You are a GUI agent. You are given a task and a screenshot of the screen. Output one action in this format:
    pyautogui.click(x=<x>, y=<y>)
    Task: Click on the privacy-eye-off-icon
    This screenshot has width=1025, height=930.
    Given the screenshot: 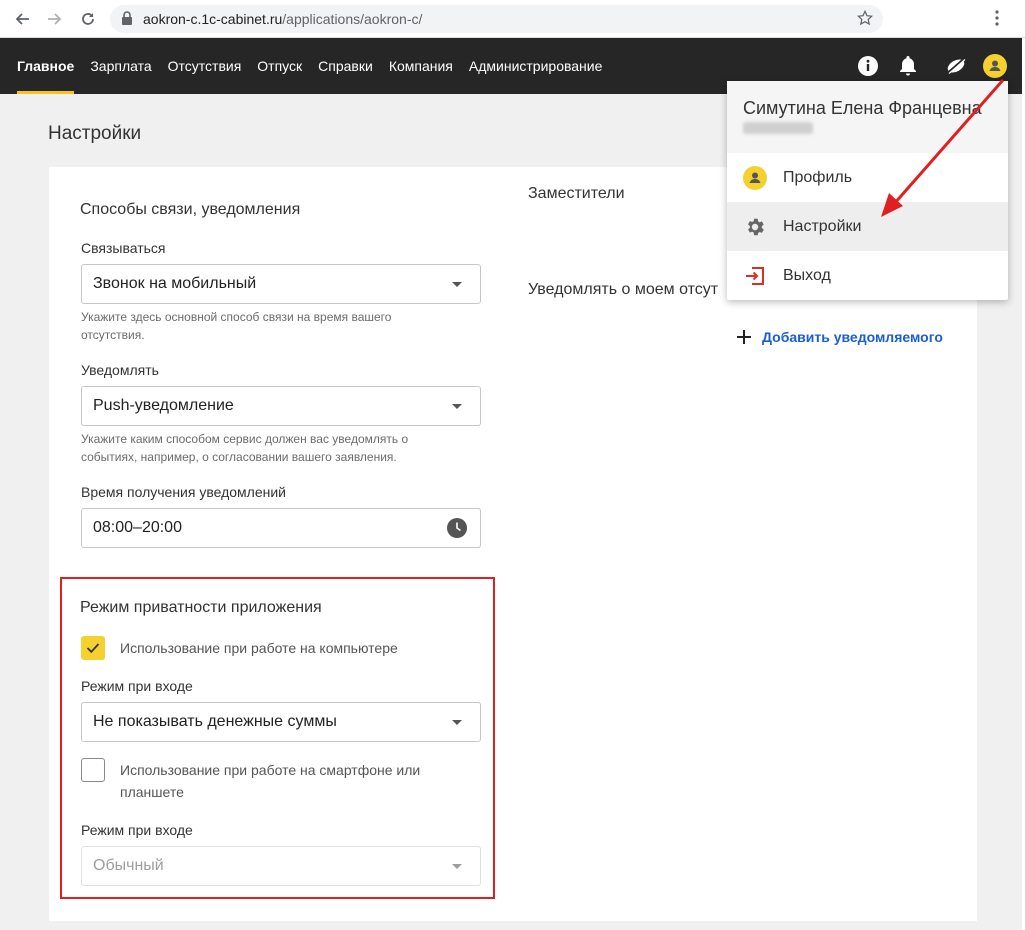 What is the action you would take?
    pyautogui.click(x=956, y=66)
    